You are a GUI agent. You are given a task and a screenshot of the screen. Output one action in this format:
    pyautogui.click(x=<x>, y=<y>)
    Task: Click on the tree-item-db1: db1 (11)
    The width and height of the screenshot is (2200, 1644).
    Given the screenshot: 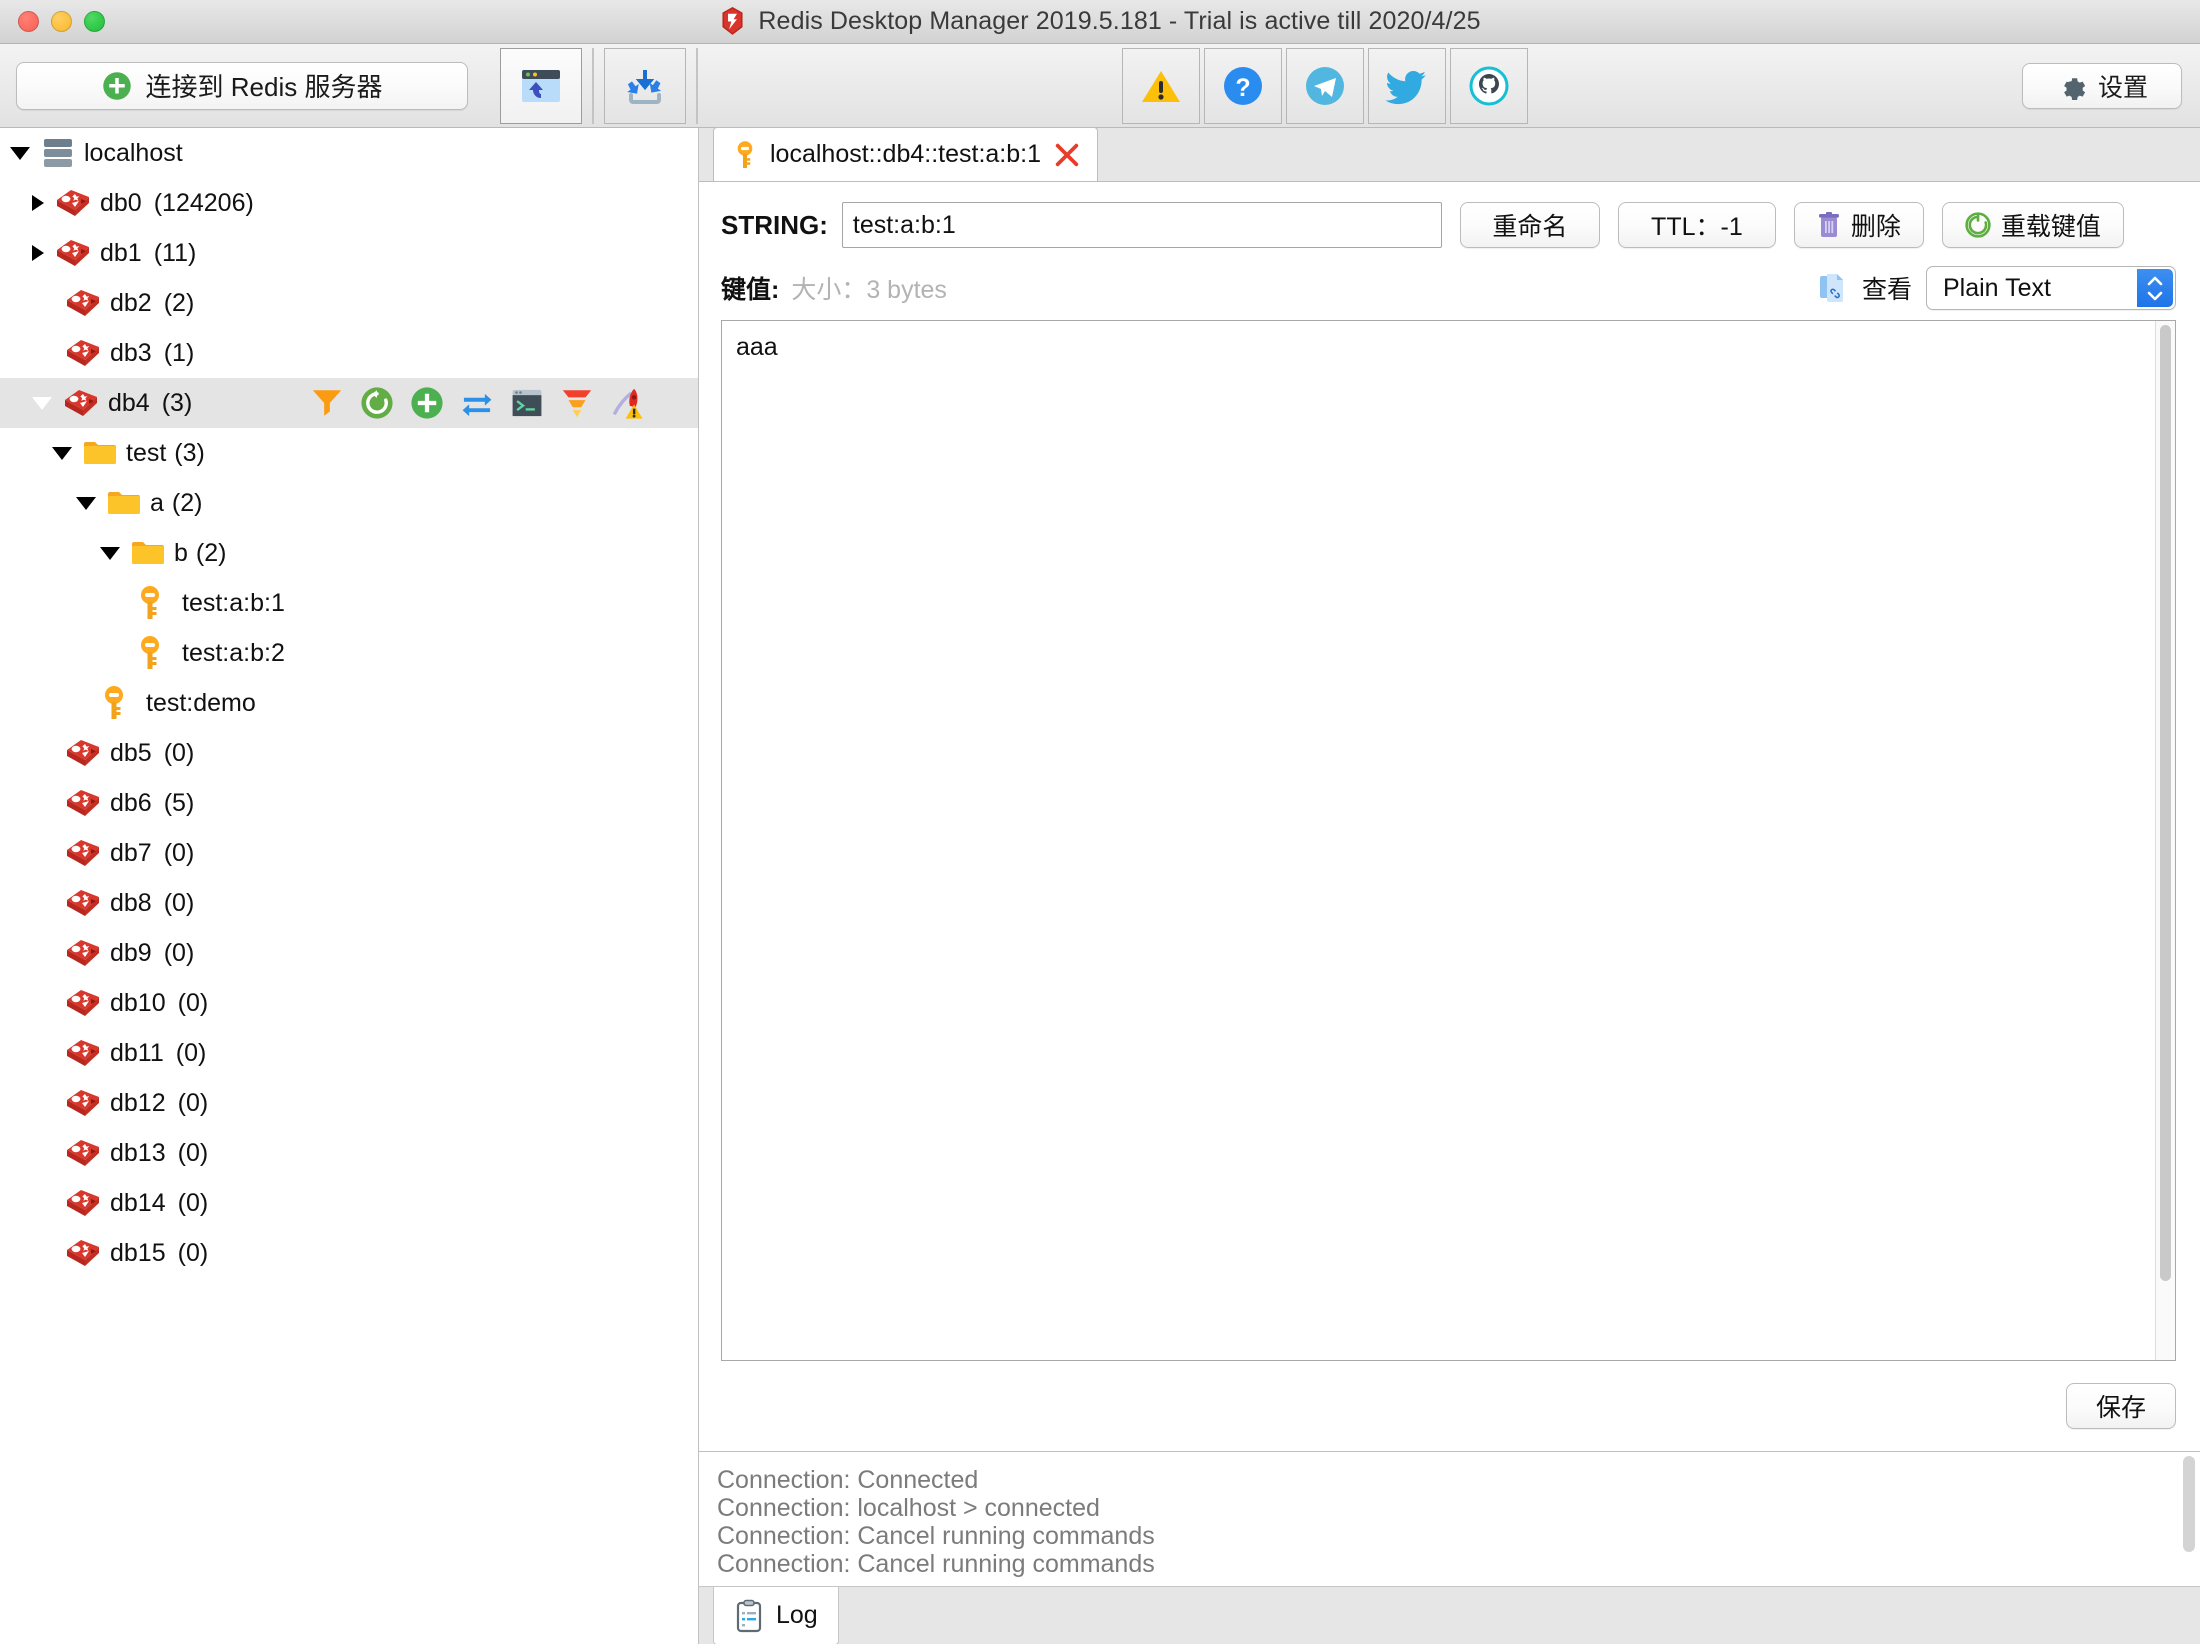 What is the action you would take?
    pyautogui.click(x=349, y=253)
    